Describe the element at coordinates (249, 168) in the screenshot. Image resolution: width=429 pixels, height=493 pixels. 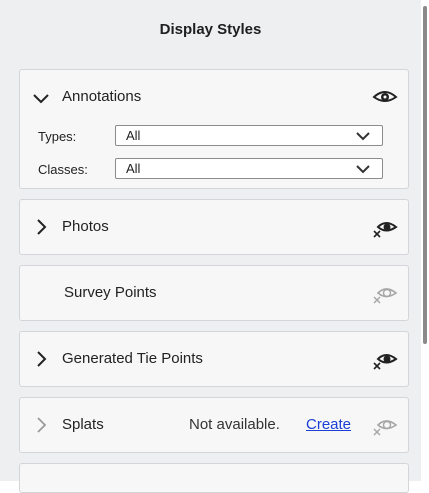
I see `classes-select: All` at that location.